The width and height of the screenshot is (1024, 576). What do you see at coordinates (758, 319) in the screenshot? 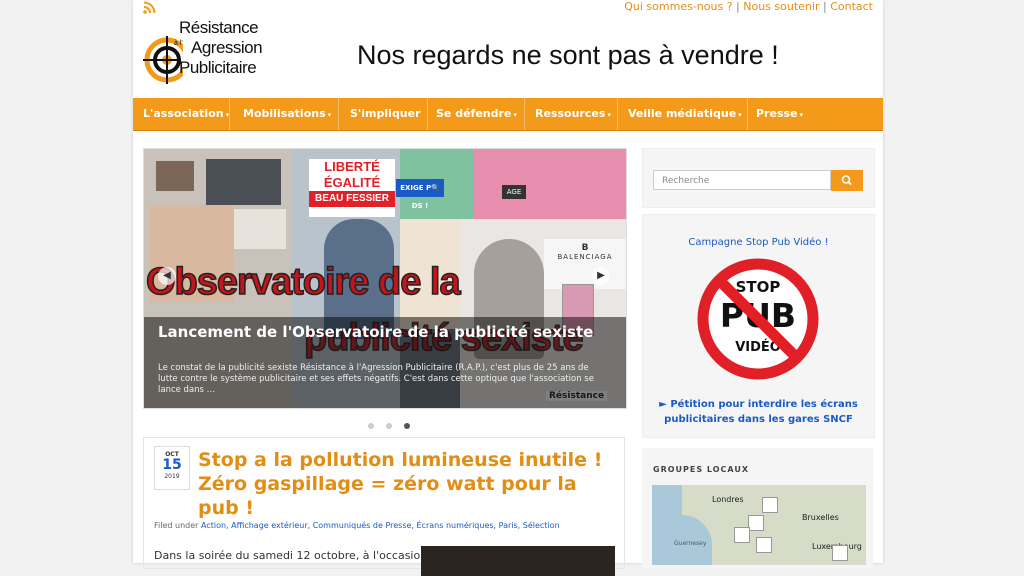
I see `stop-pub-video-sign: STOP PUB VIDÉO` at bounding box center [758, 319].